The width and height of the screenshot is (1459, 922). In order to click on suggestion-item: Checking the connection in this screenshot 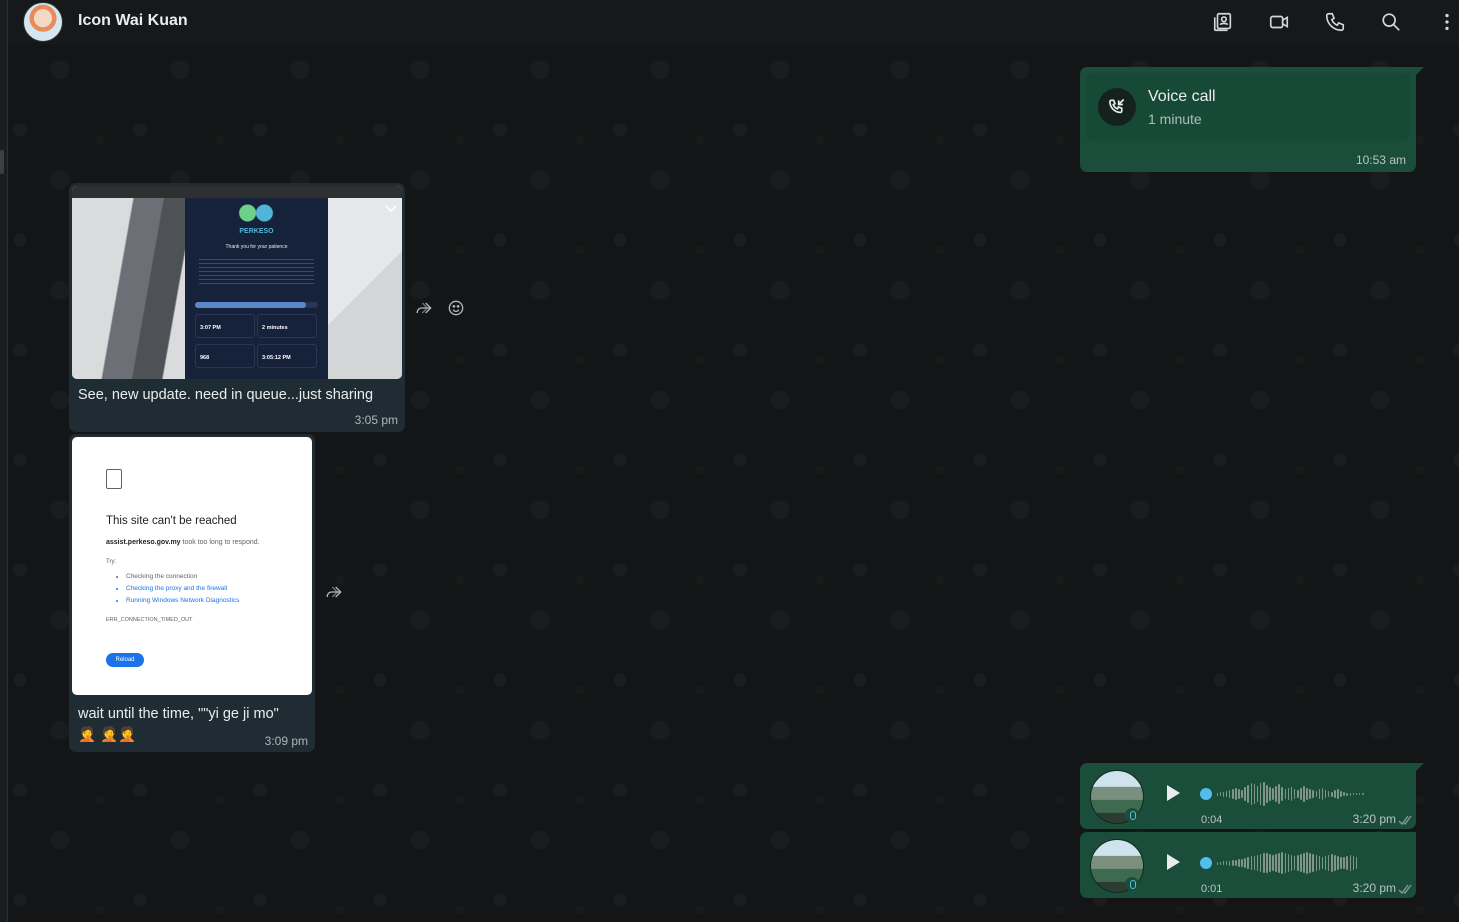, I will do `click(182, 577)`.